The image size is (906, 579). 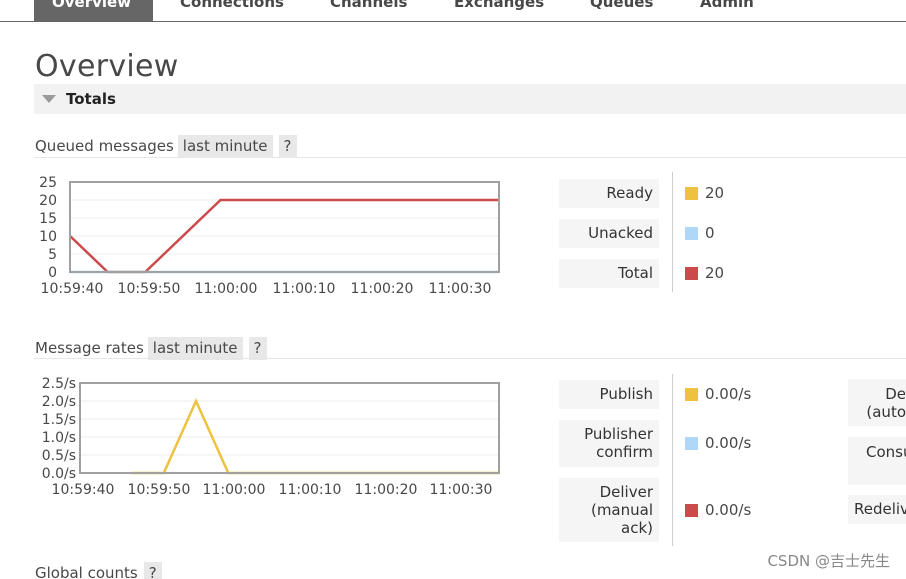 I want to click on legend-consumer-ack-label: Consu, so click(x=877, y=461).